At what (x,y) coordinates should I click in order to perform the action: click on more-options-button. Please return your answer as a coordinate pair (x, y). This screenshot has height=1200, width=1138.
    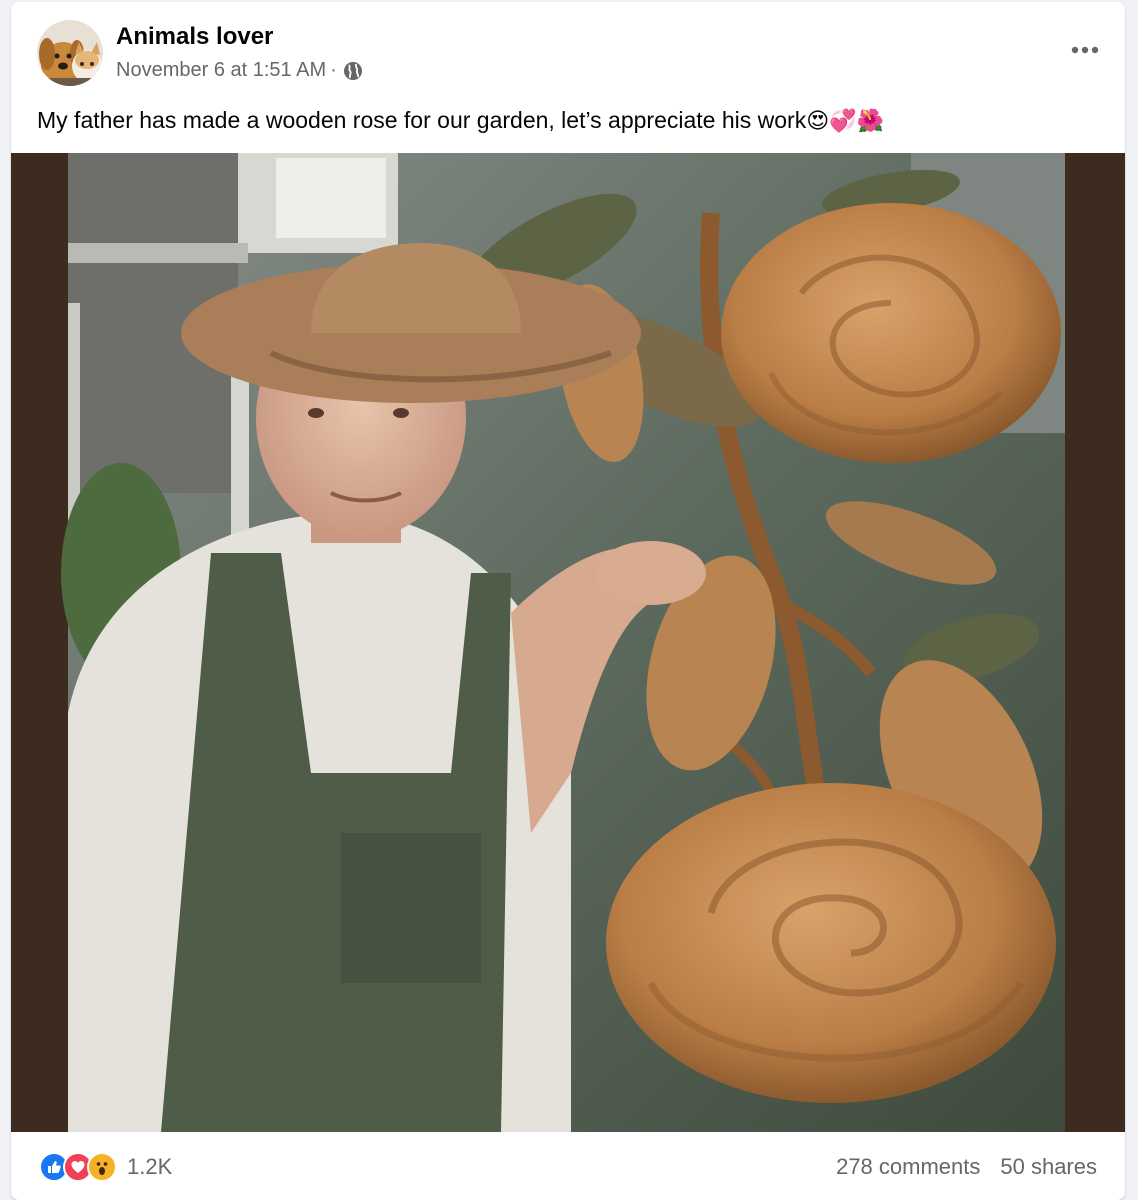
    Looking at the image, I should click on (1085, 50).